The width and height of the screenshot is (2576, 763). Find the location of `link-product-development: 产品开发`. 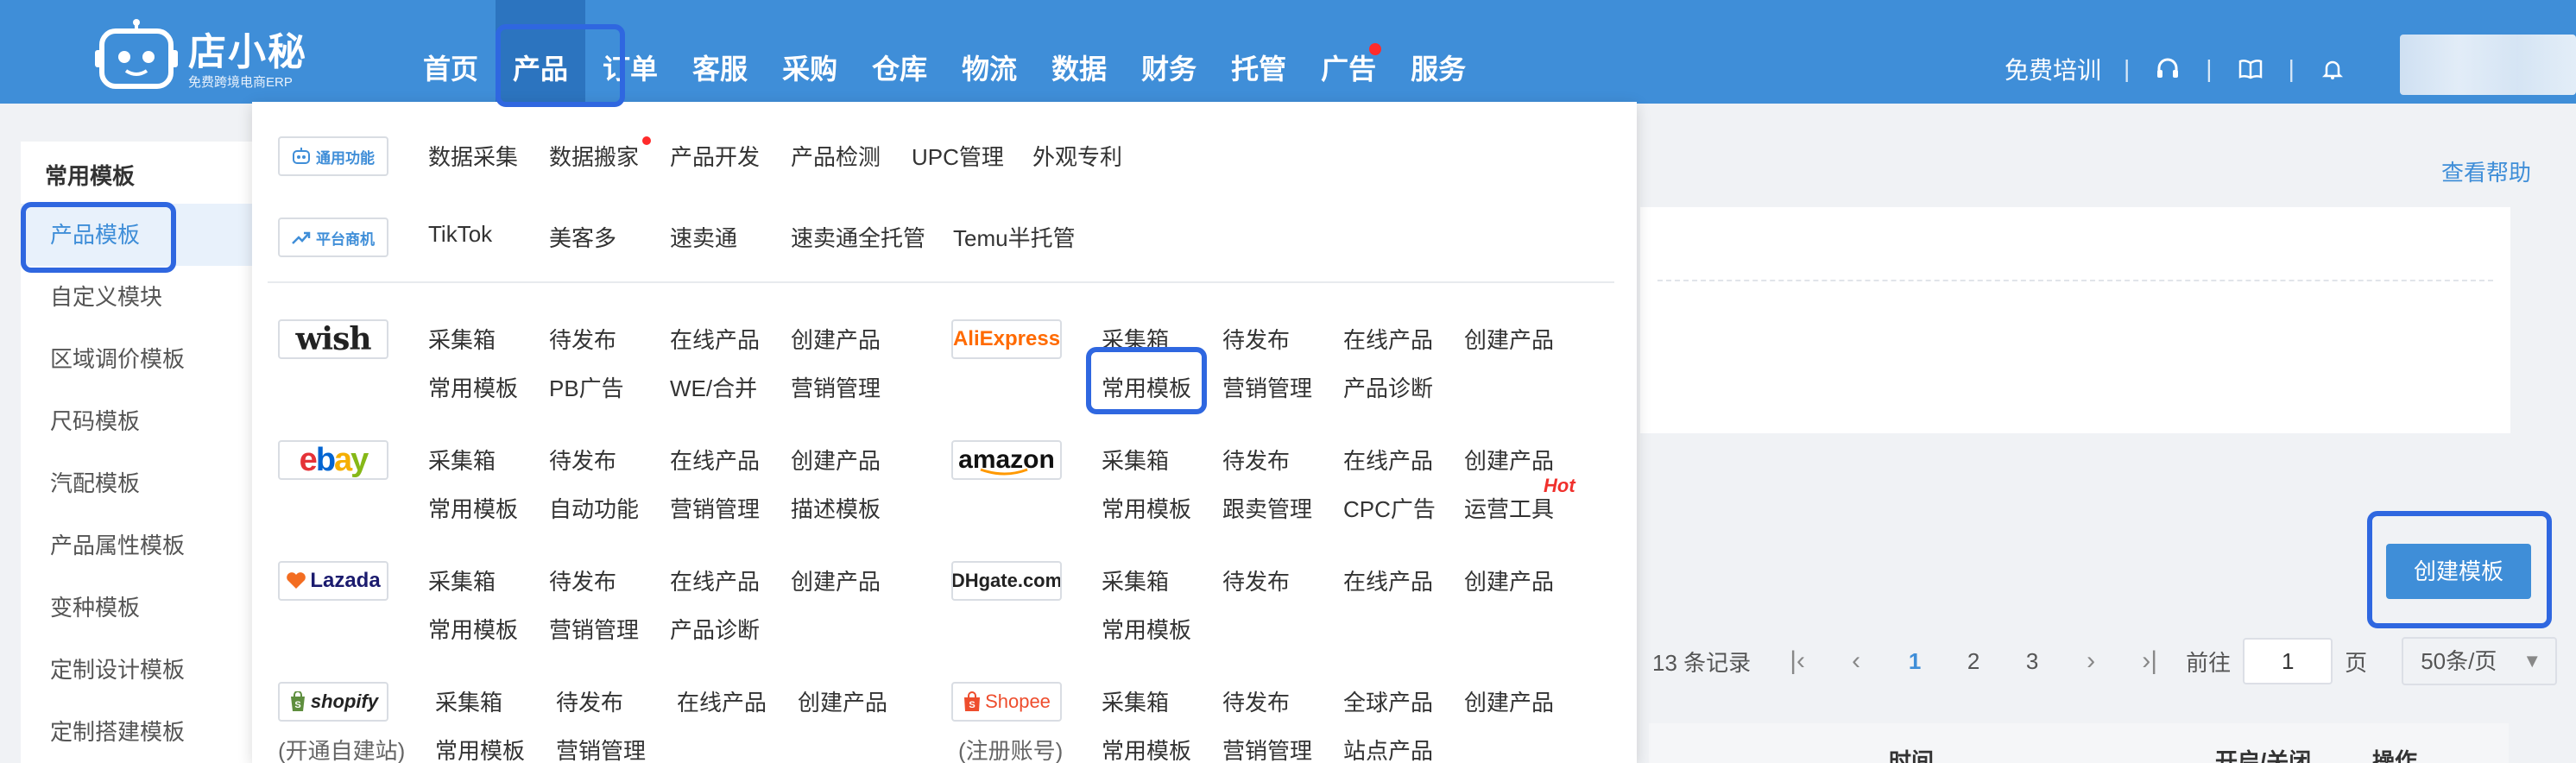

link-product-development: 产品开发 is located at coordinates (715, 156).